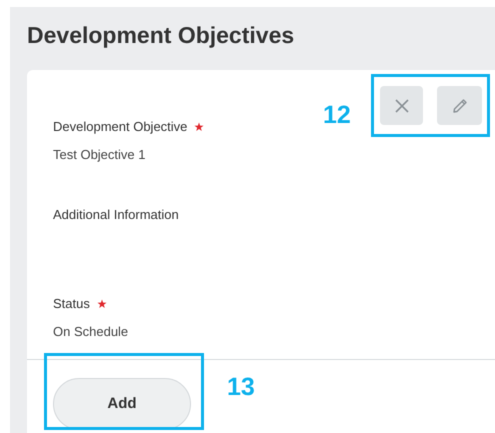 The width and height of the screenshot is (495, 433). I want to click on pencil-icon, so click(459, 105).